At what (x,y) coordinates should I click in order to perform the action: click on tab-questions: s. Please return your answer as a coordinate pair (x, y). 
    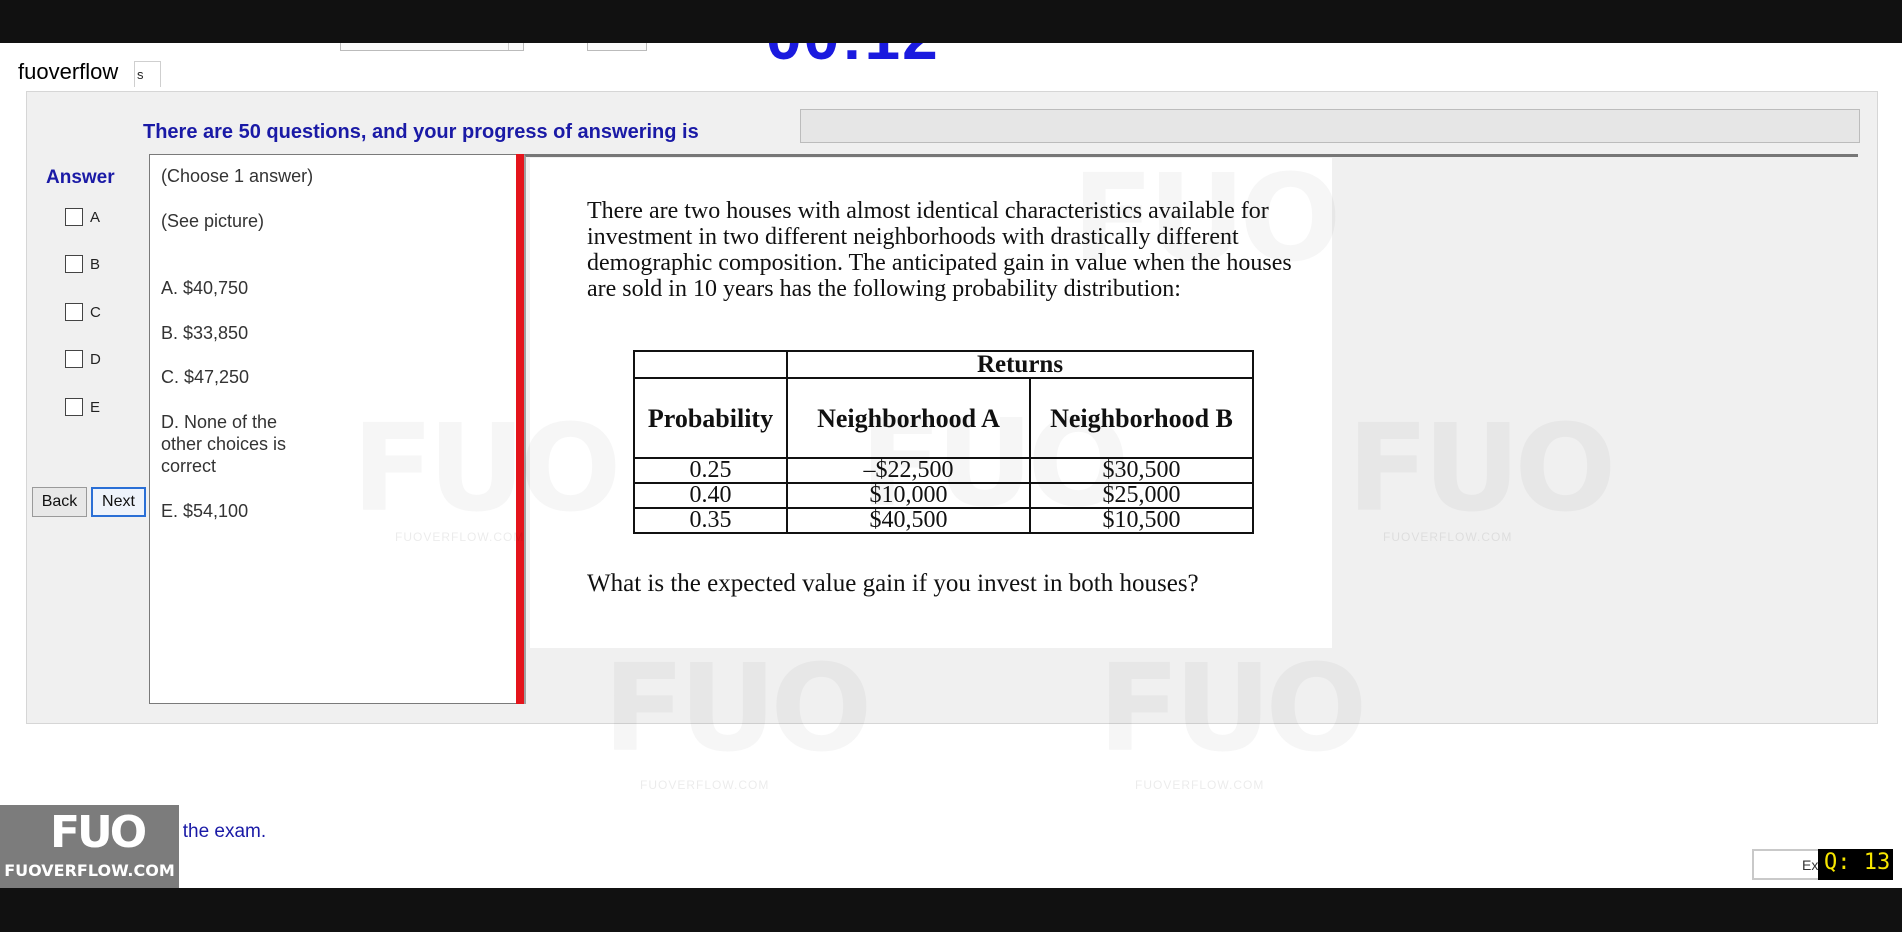
    Looking at the image, I should click on (147, 74).